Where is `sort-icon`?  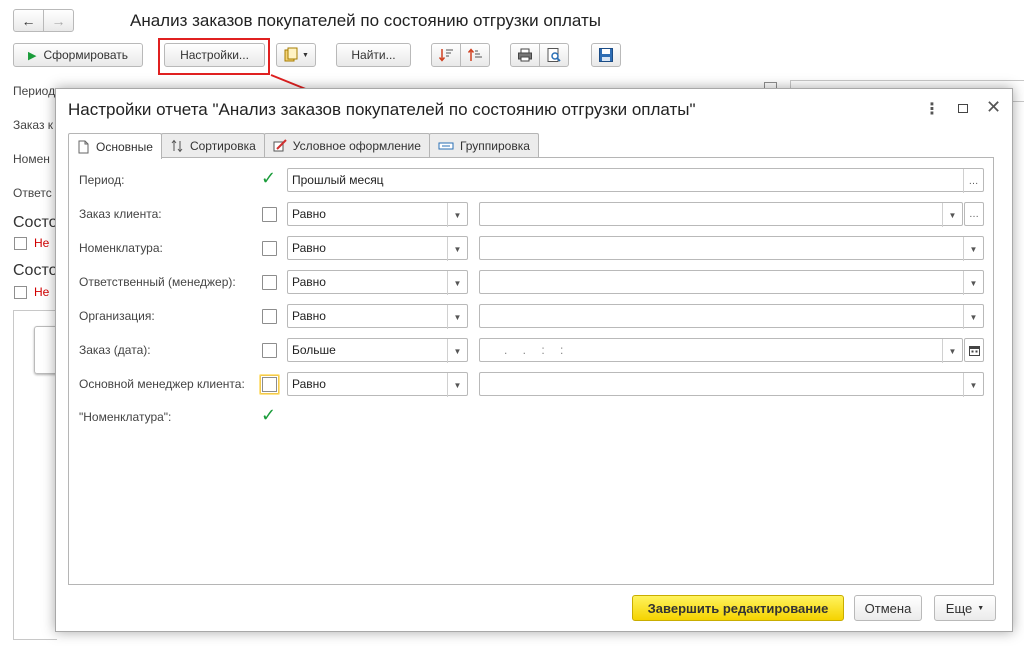
sort-icon is located at coordinates (177, 146).